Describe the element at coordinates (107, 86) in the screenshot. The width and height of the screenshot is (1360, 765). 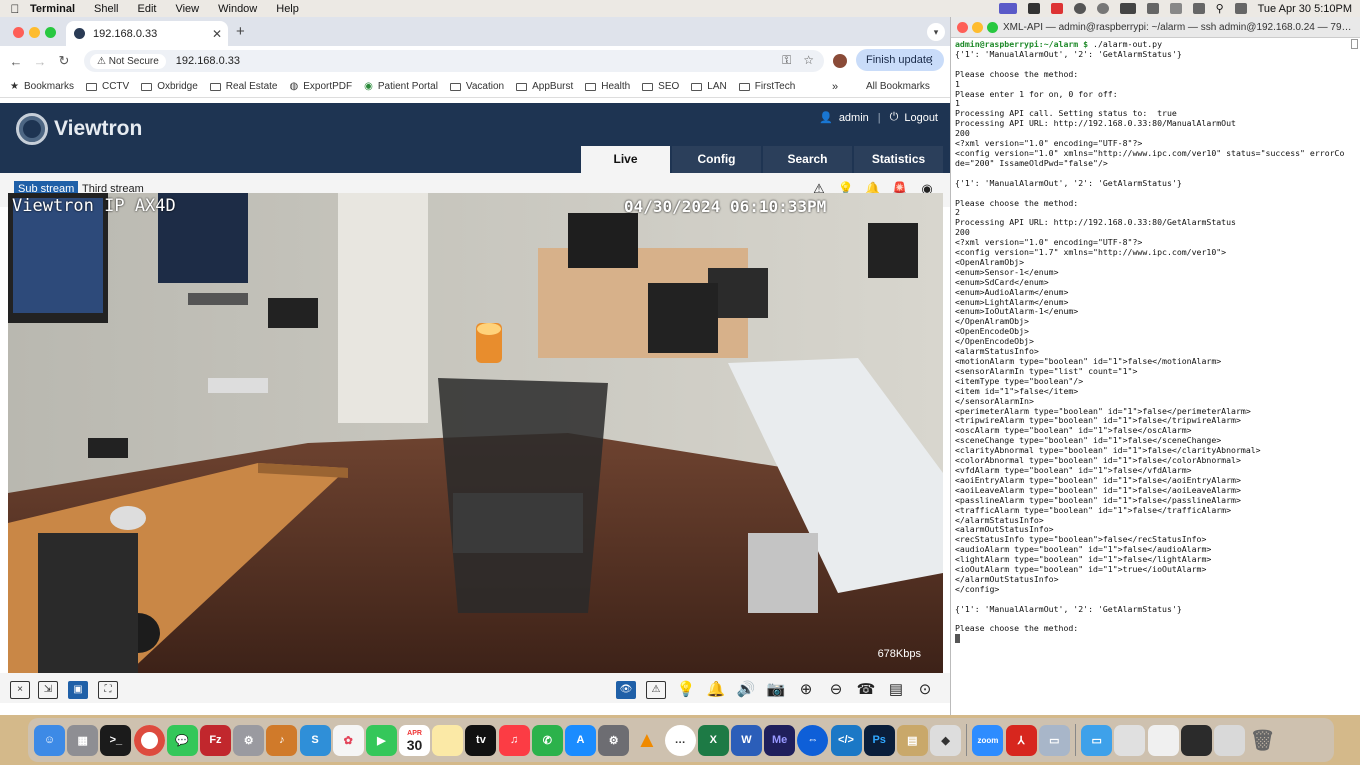
I see `bookmark-cctv: CCTV` at that location.